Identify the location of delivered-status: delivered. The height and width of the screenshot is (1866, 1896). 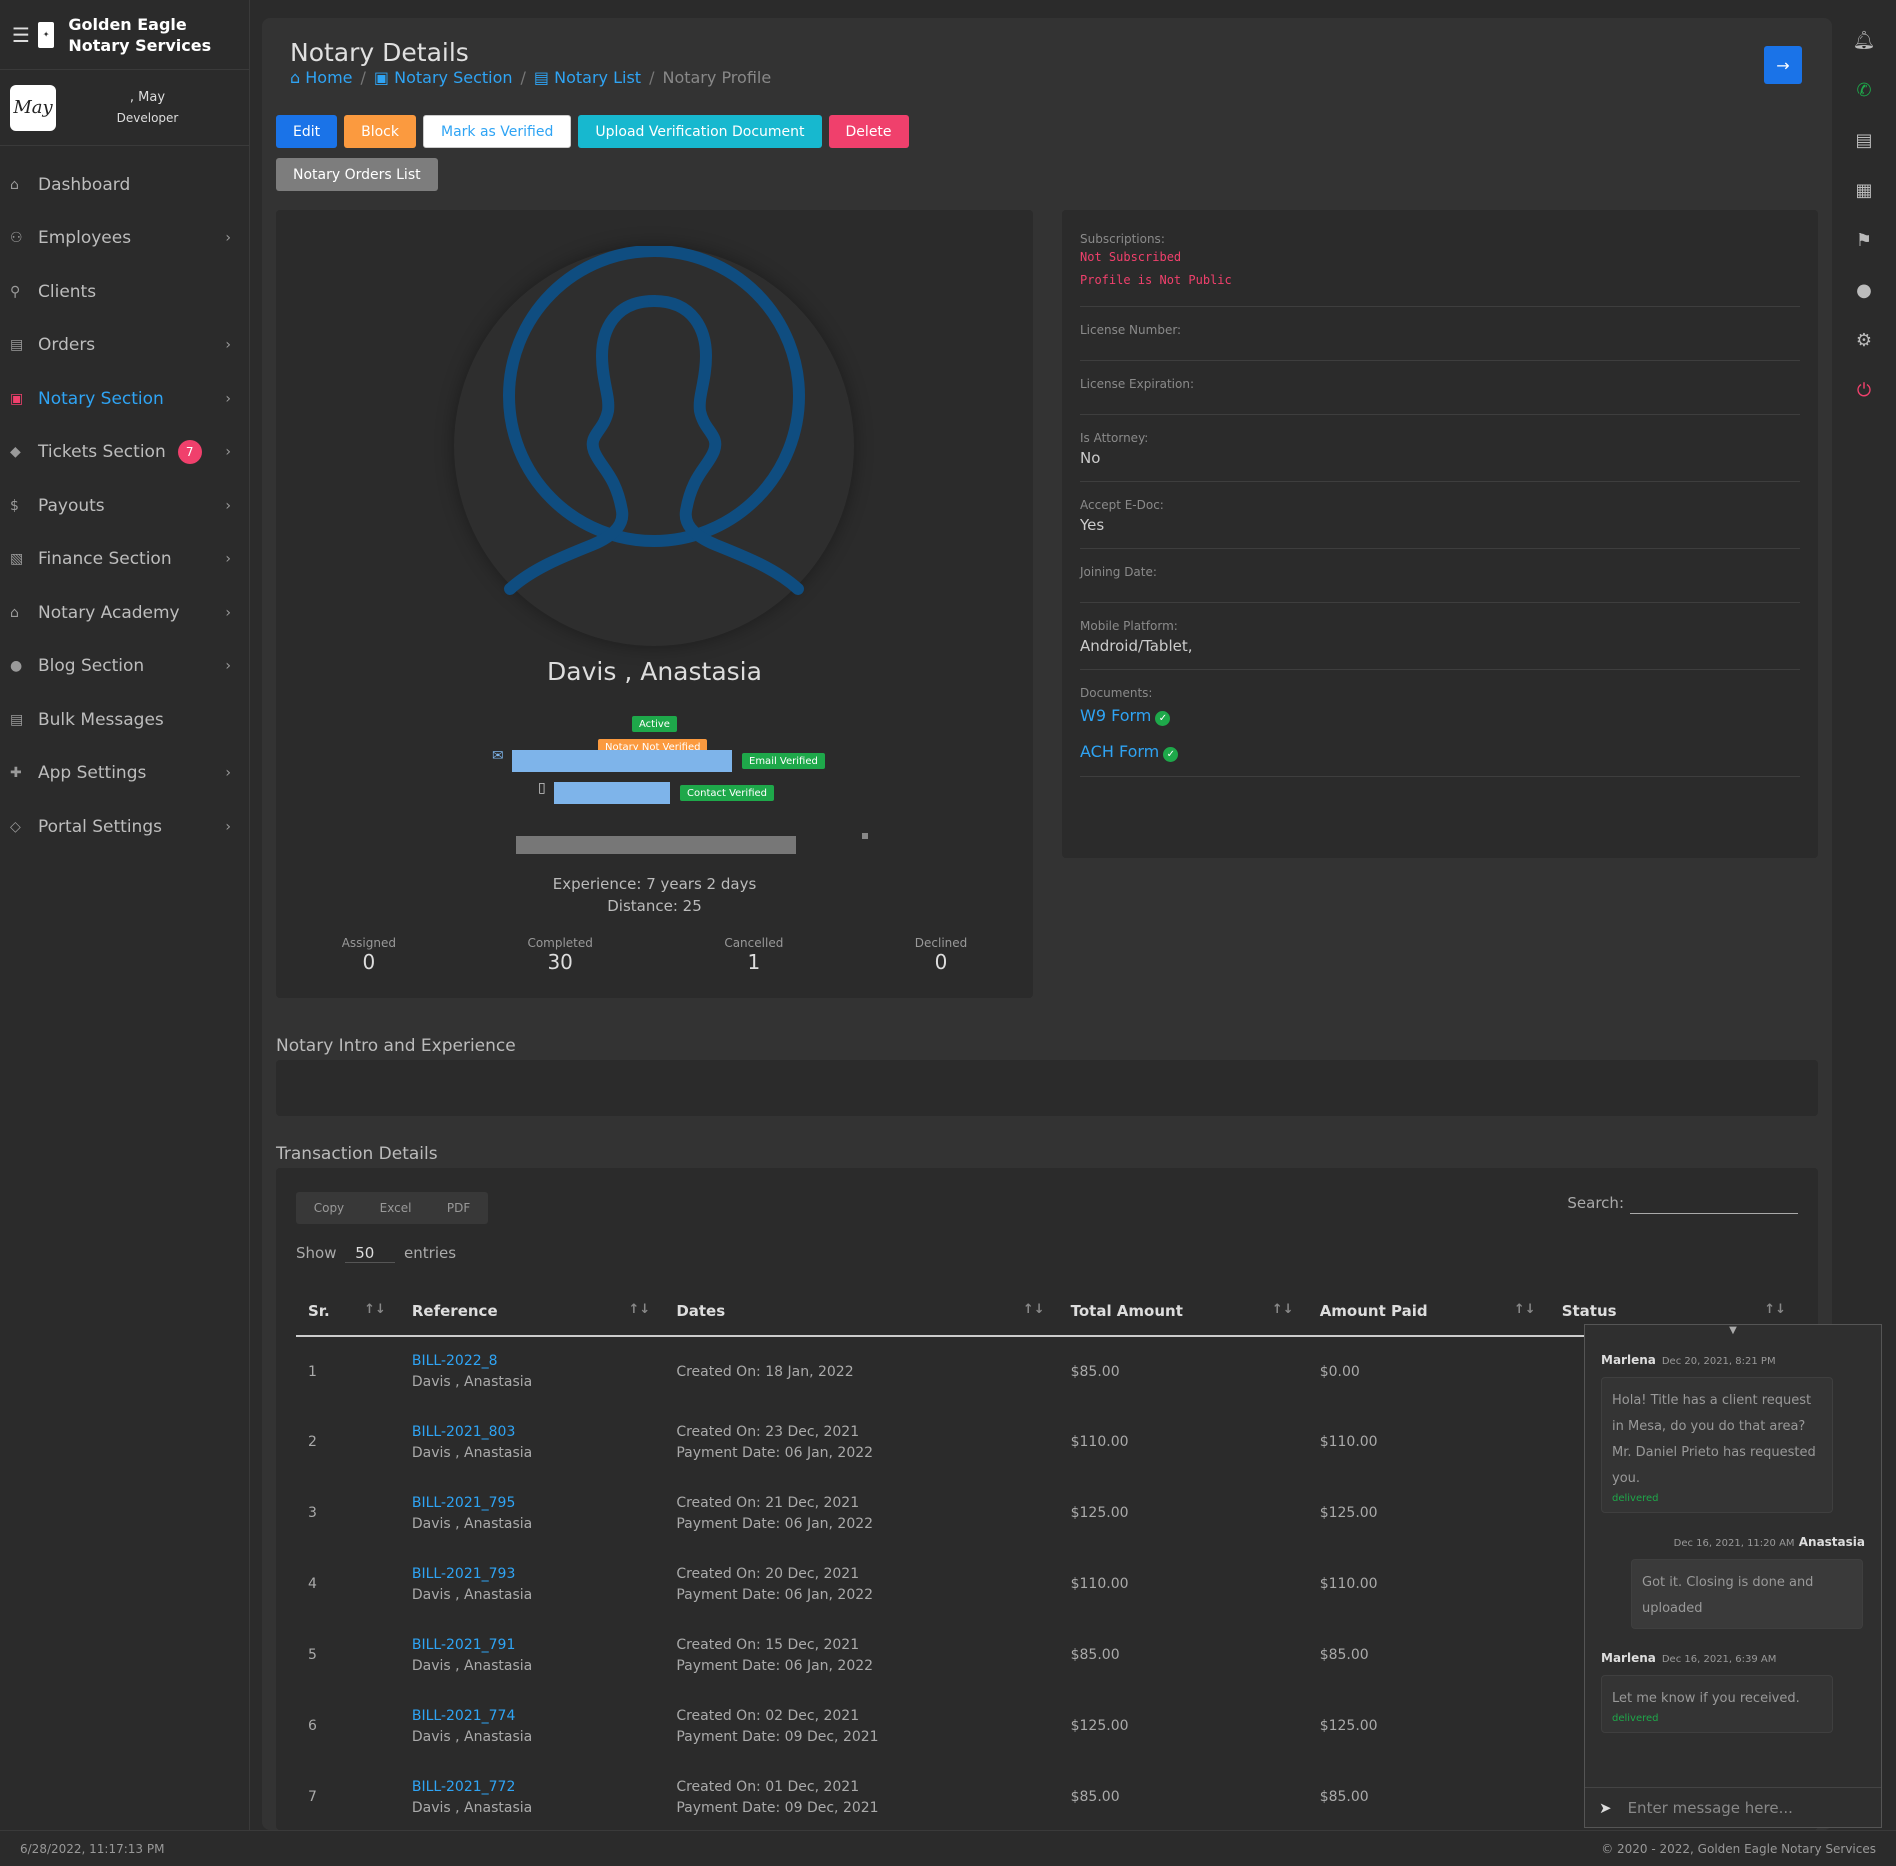
(1635, 1498).